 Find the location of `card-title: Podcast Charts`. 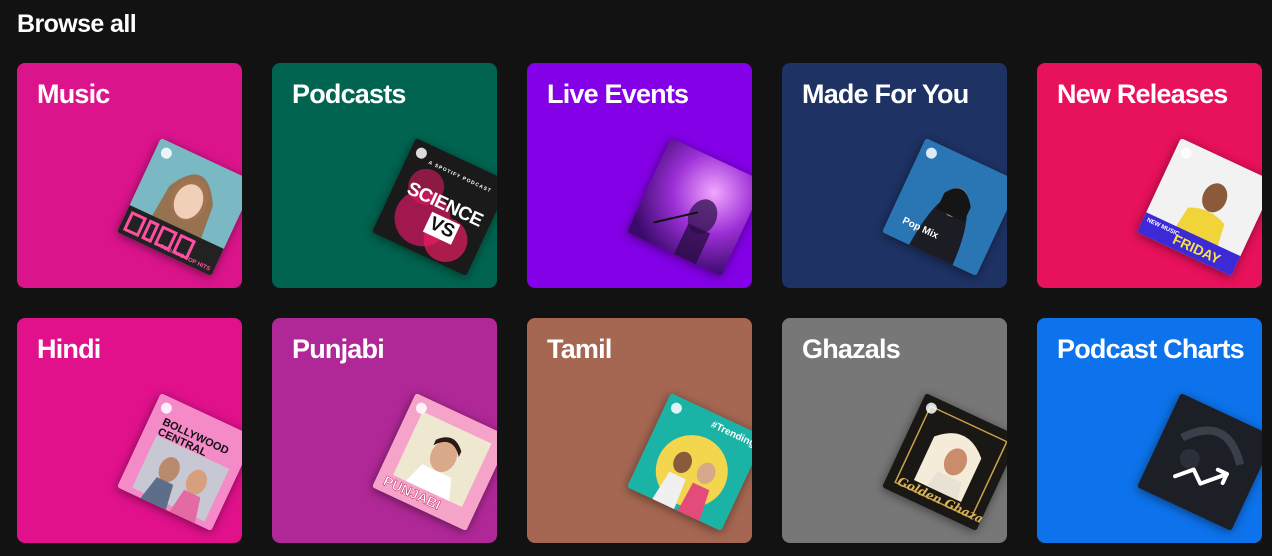

card-title: Podcast Charts is located at coordinates (1151, 349).